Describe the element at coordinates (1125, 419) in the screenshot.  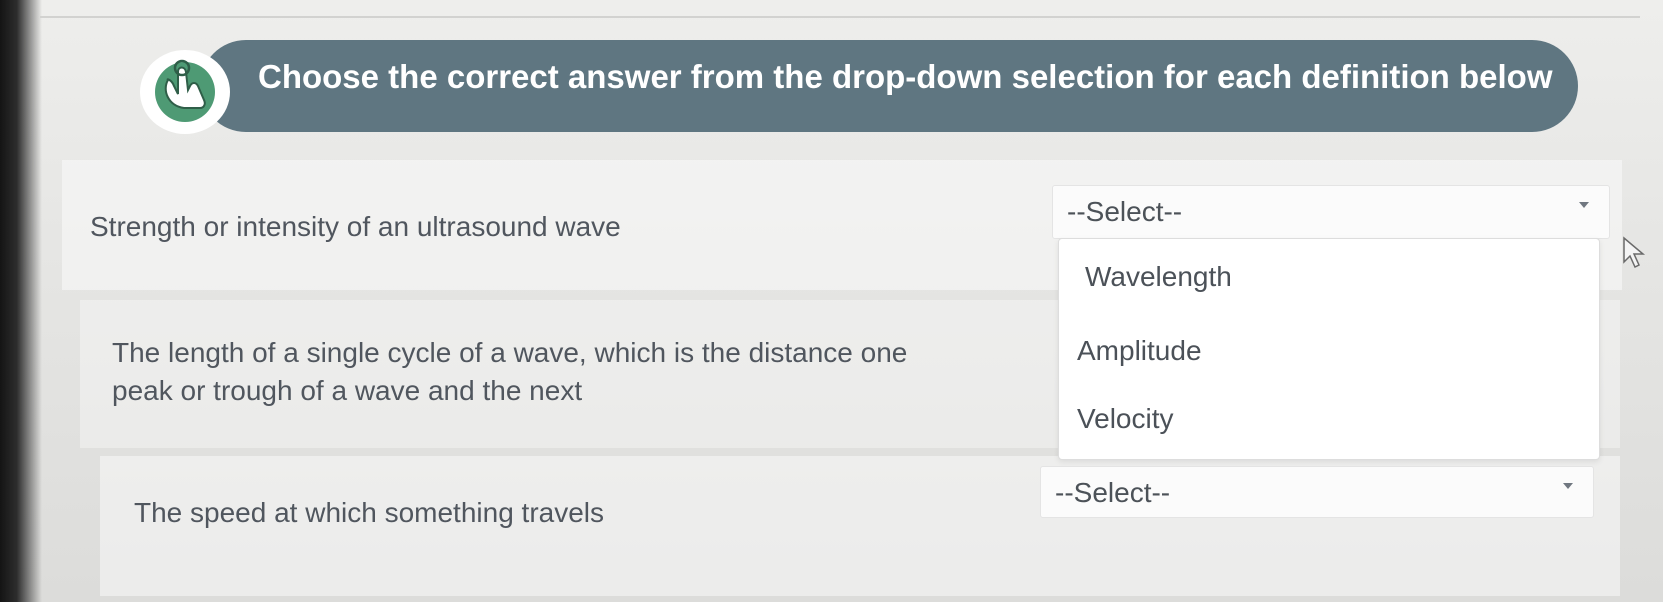
I see `dropdown-option: Velocity` at that location.